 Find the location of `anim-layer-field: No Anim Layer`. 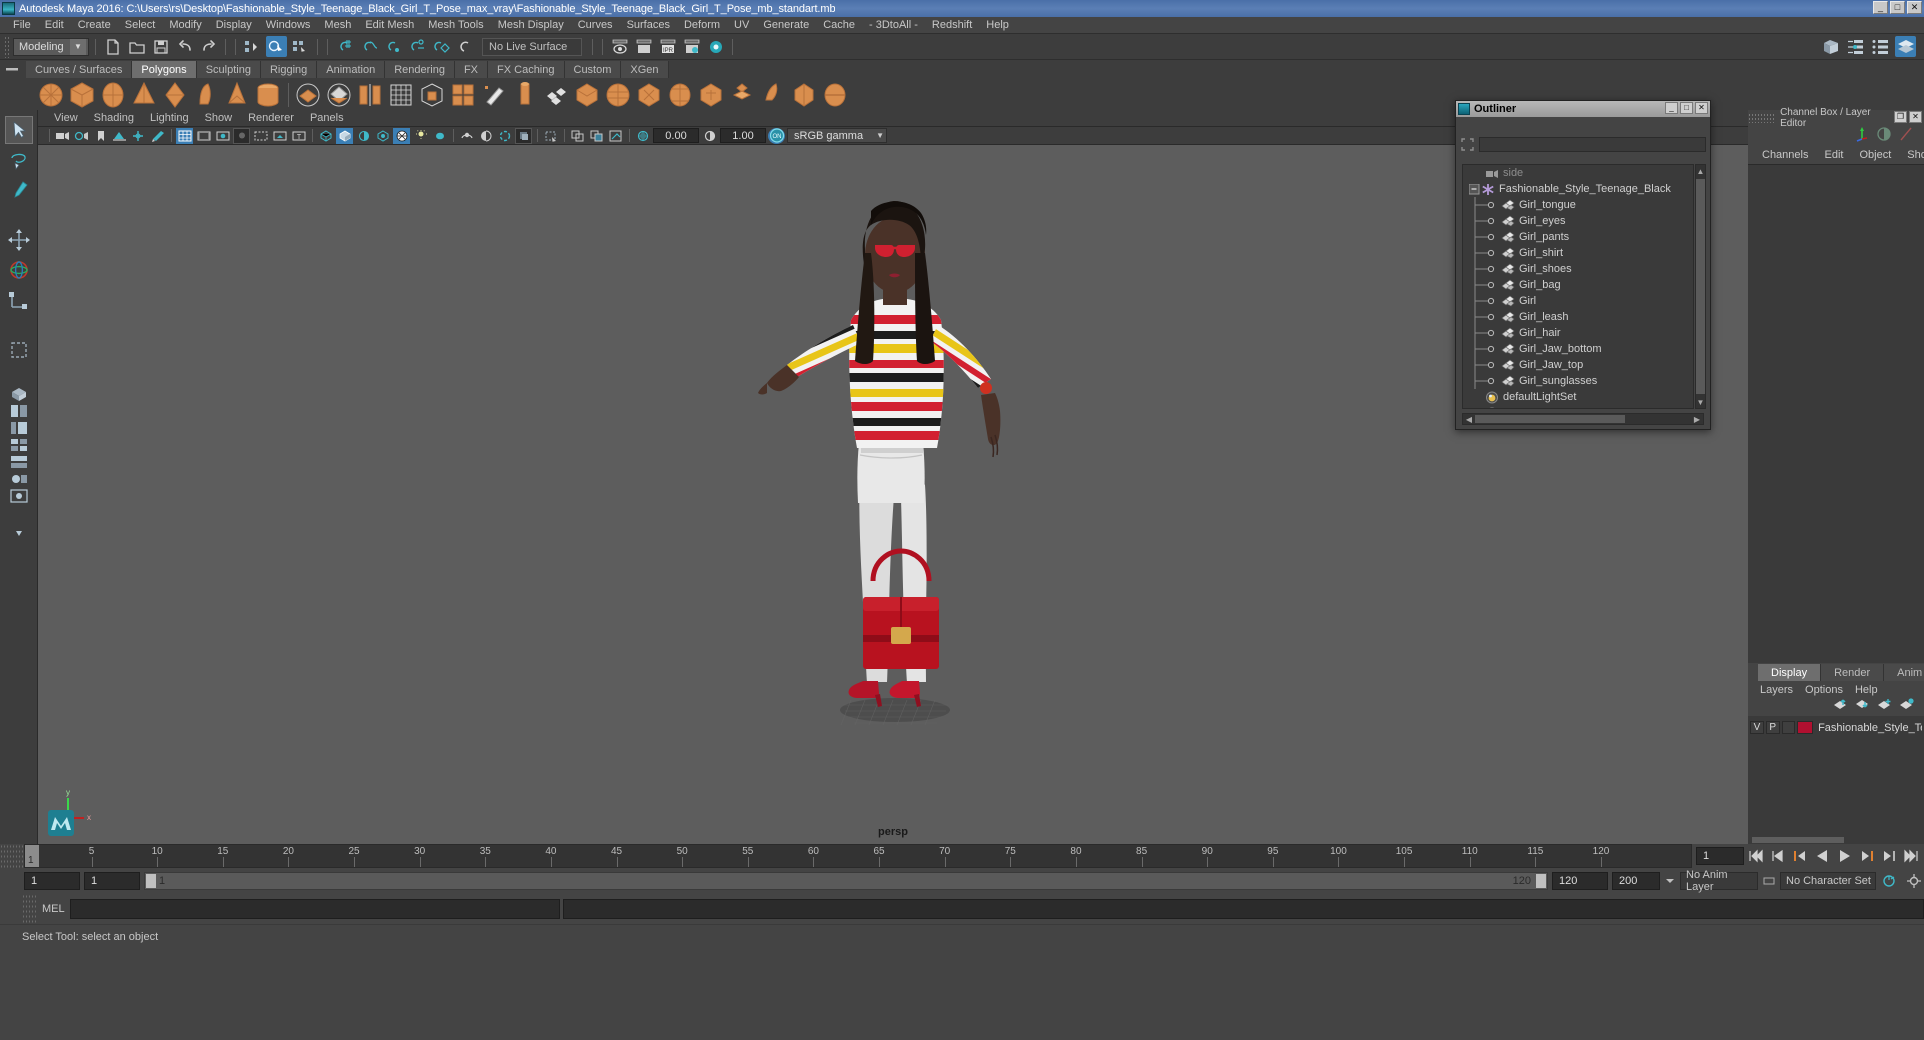

anim-layer-field: No Anim Layer is located at coordinates (1719, 881).